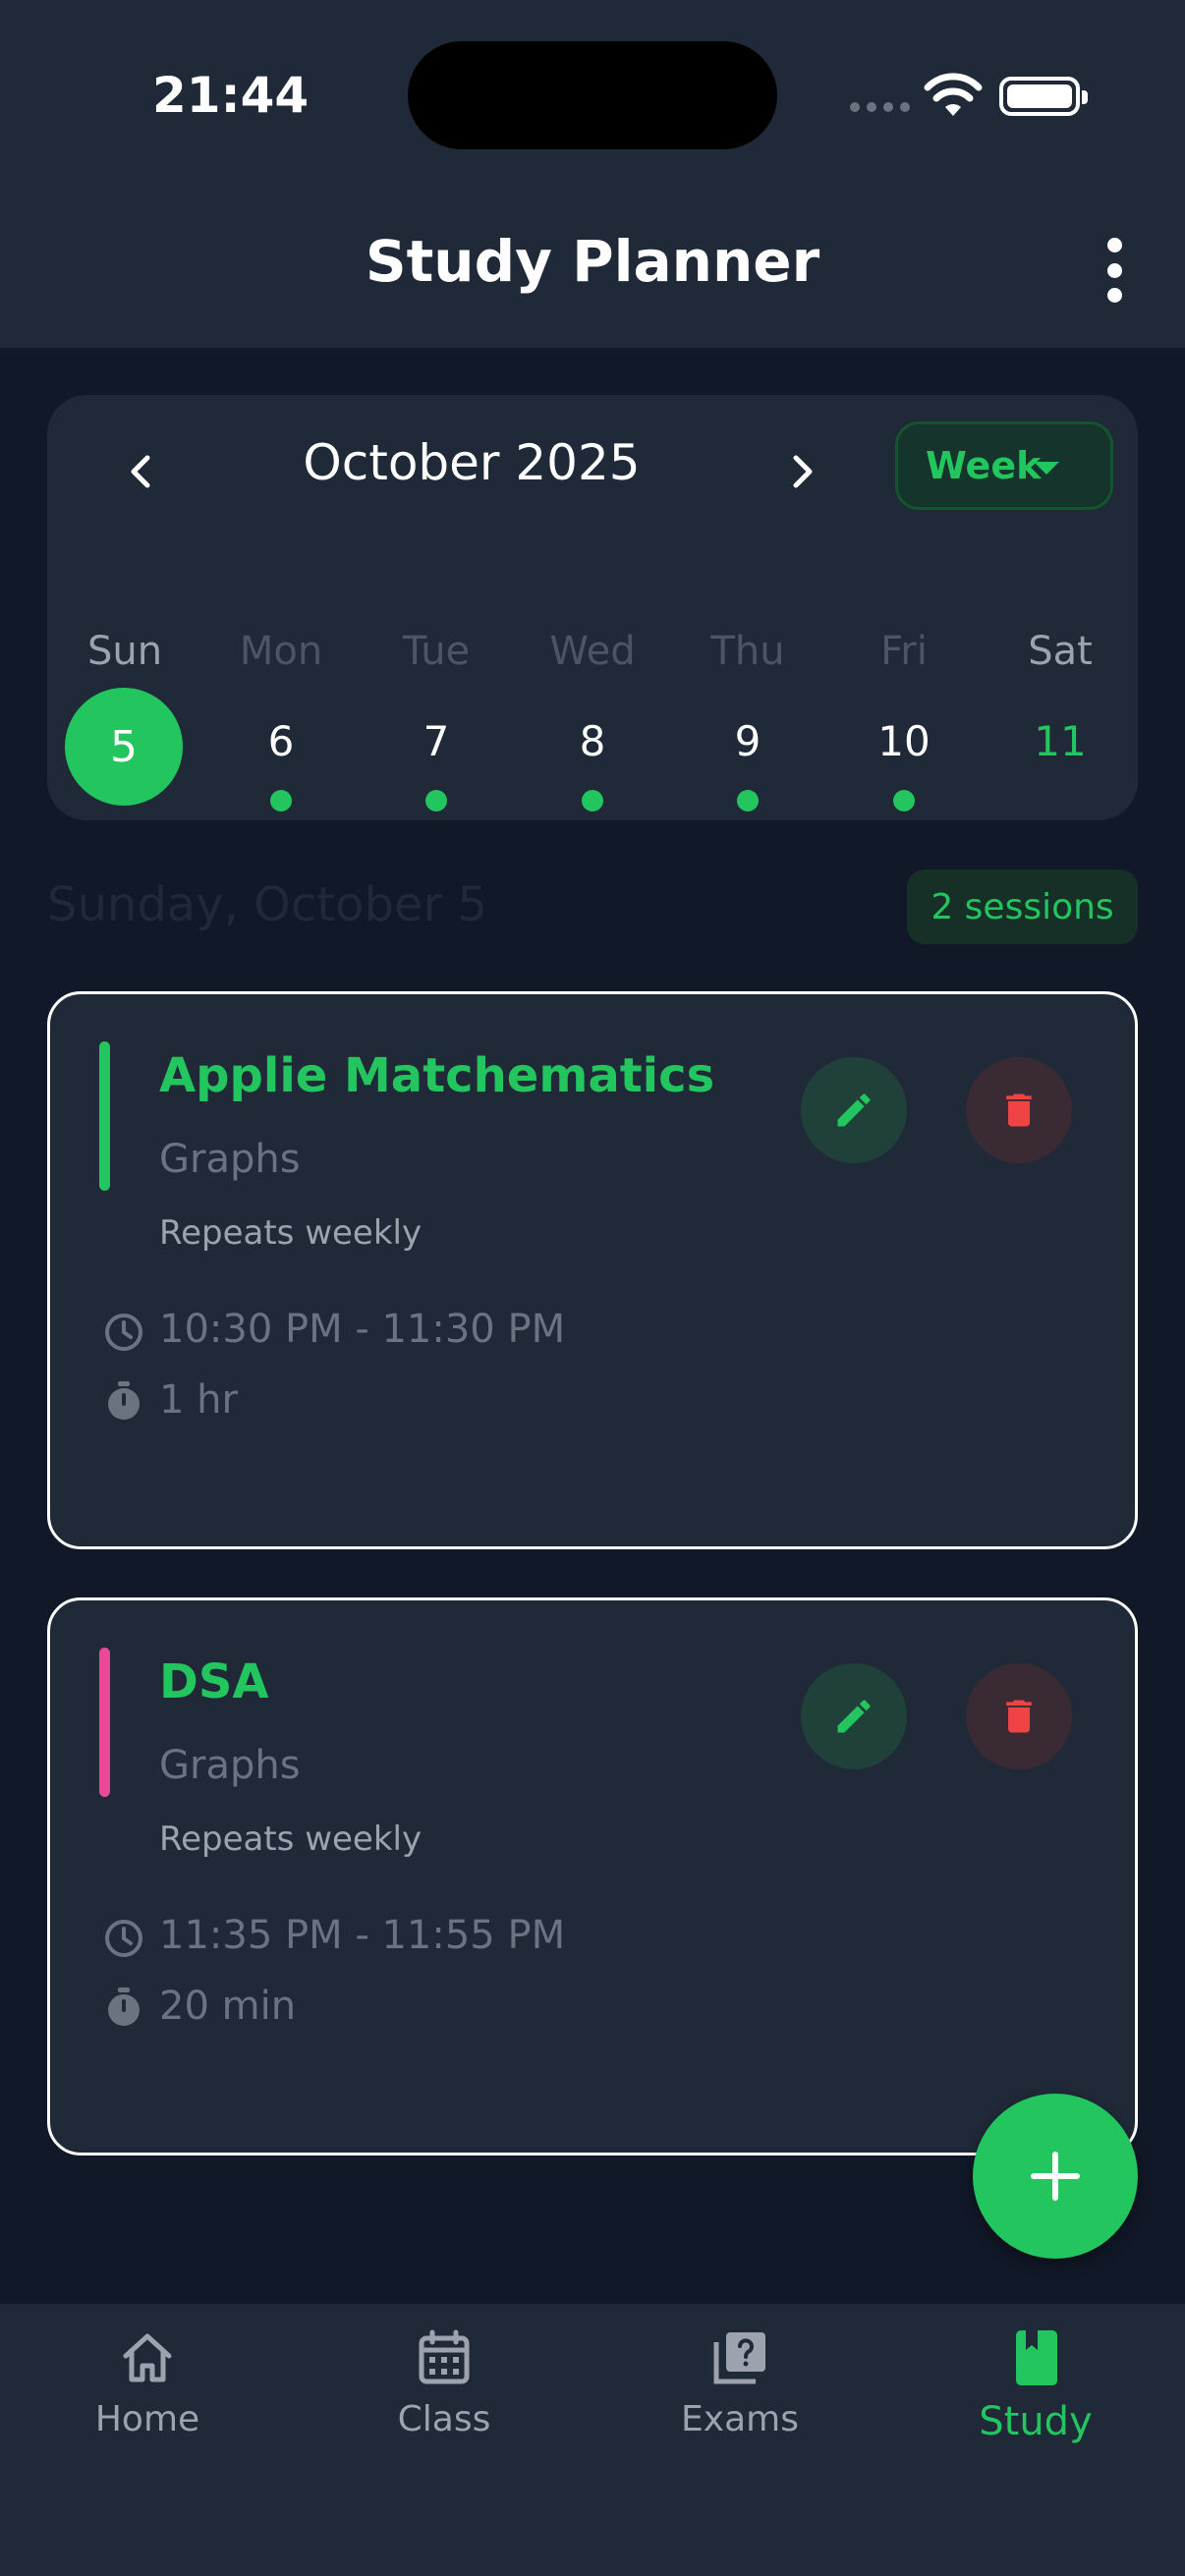  Describe the element at coordinates (984, 465) in the screenshot. I see `view-mode-label: Week` at that location.